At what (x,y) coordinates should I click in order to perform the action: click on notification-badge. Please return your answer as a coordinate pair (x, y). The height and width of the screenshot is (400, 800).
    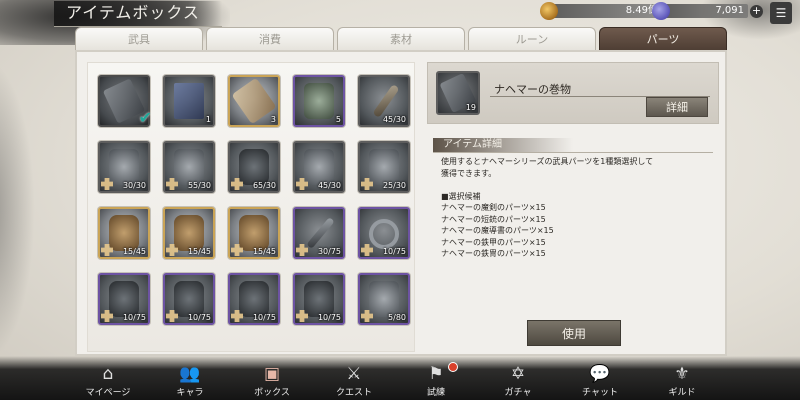
    Looking at the image, I should click on (453, 367).